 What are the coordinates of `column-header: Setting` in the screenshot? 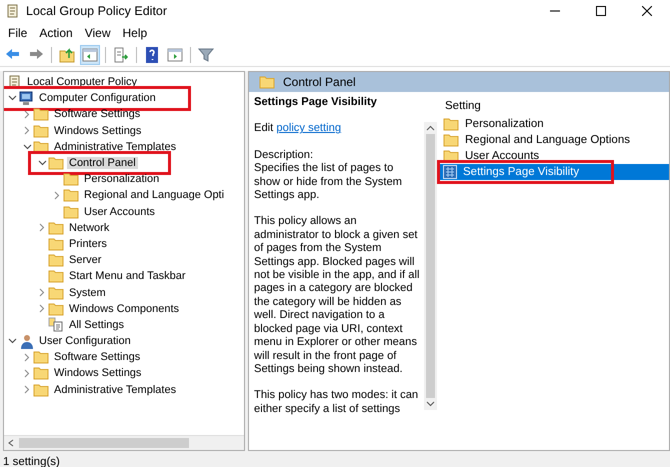 It's located at (553, 106).